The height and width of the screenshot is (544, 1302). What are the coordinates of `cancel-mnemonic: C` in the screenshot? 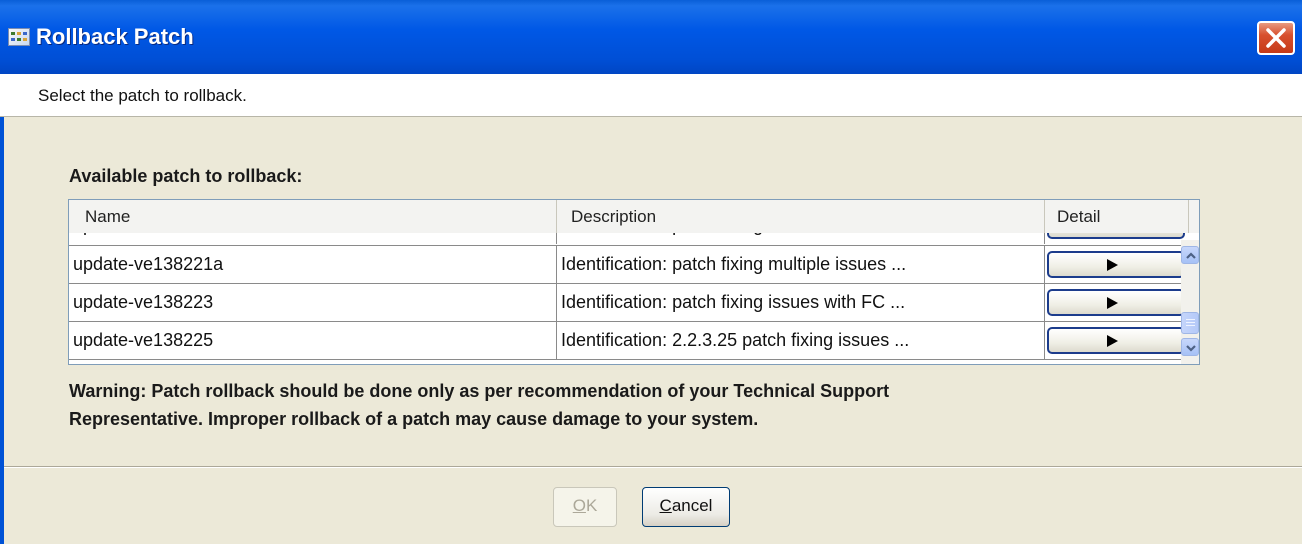 It's located at (665, 505).